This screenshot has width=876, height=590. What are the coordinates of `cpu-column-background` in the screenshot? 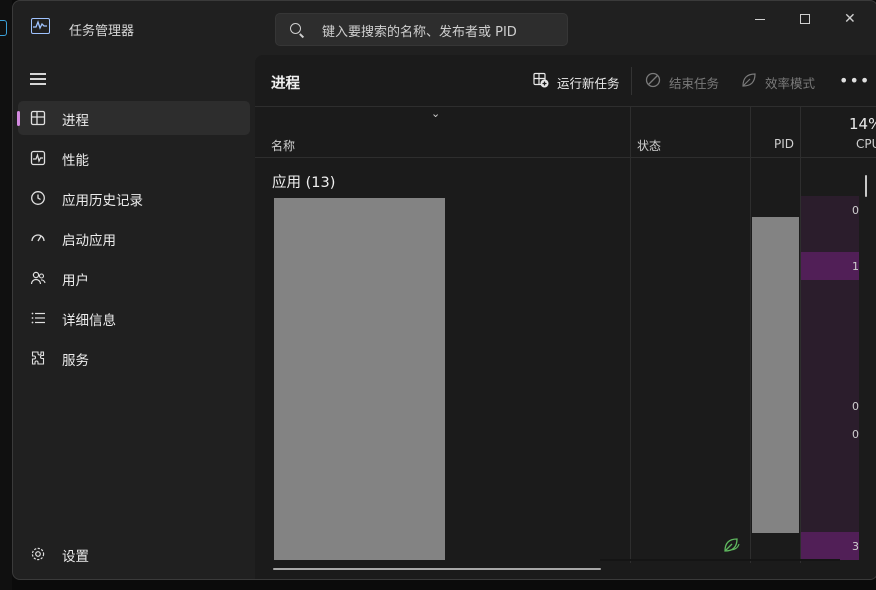 It's located at (830, 378).